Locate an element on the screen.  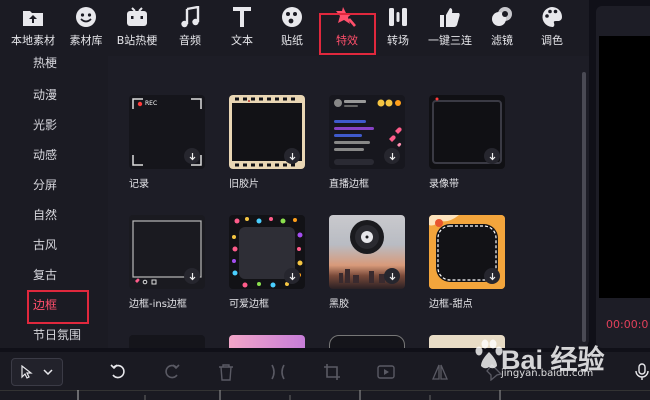
pointer-tool-select is located at coordinates (37, 372).